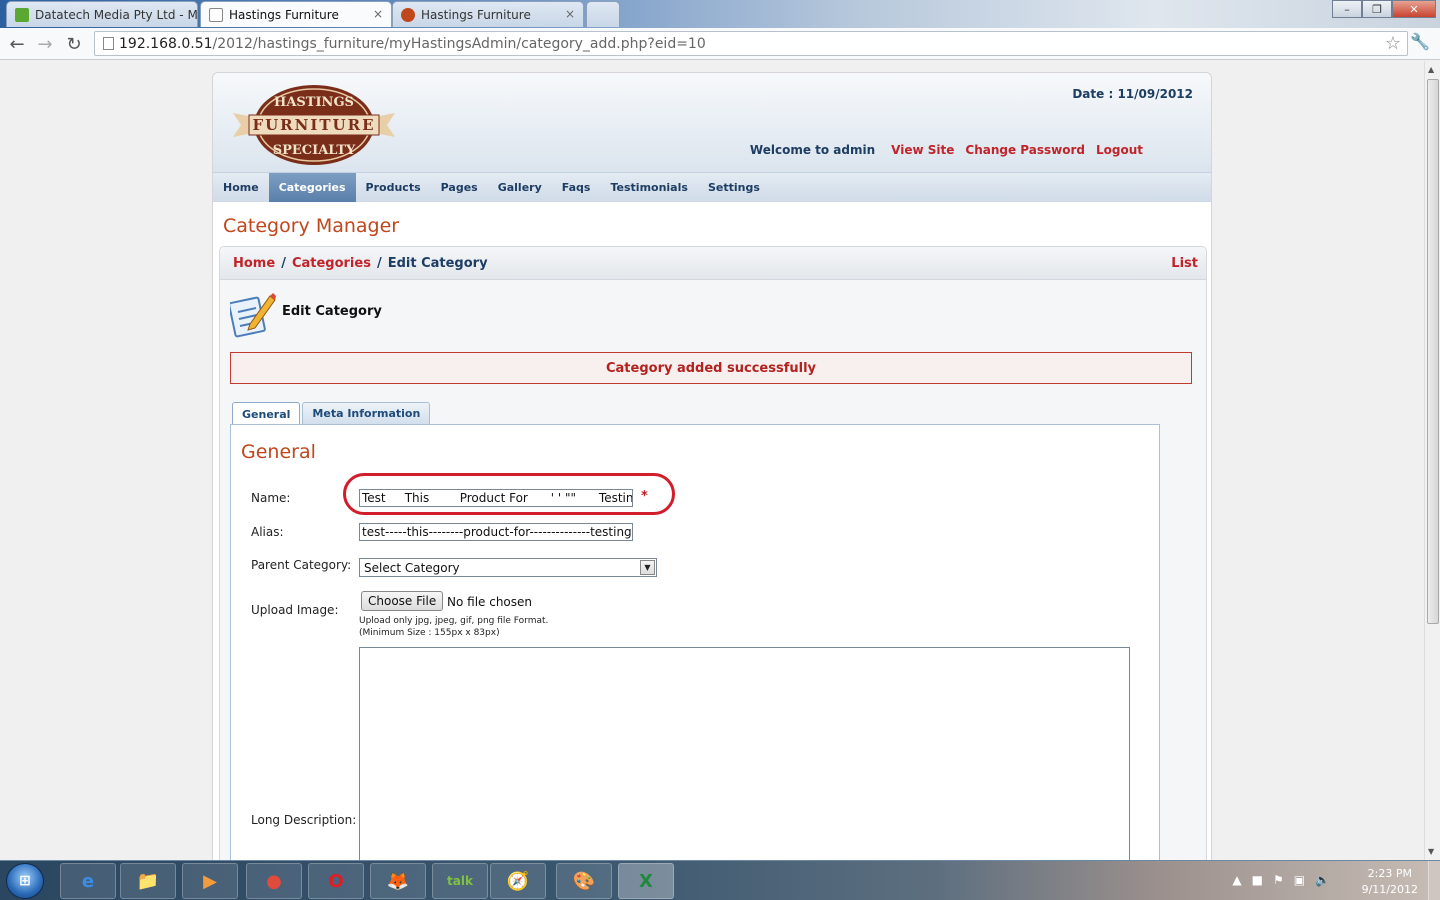  I want to click on vertical-scrollbar: ▲ ▼, so click(1432, 460).